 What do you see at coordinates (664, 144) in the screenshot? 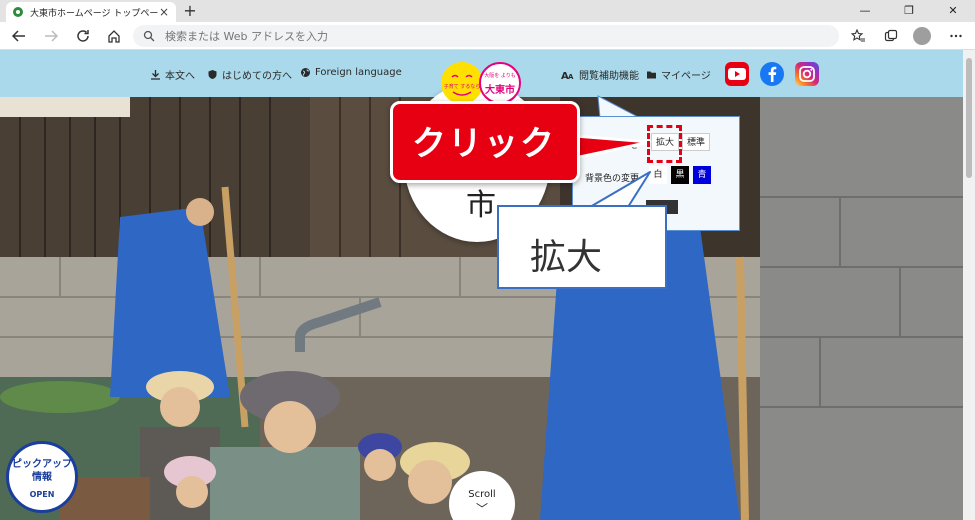
I see `highlight-dashed-box` at bounding box center [664, 144].